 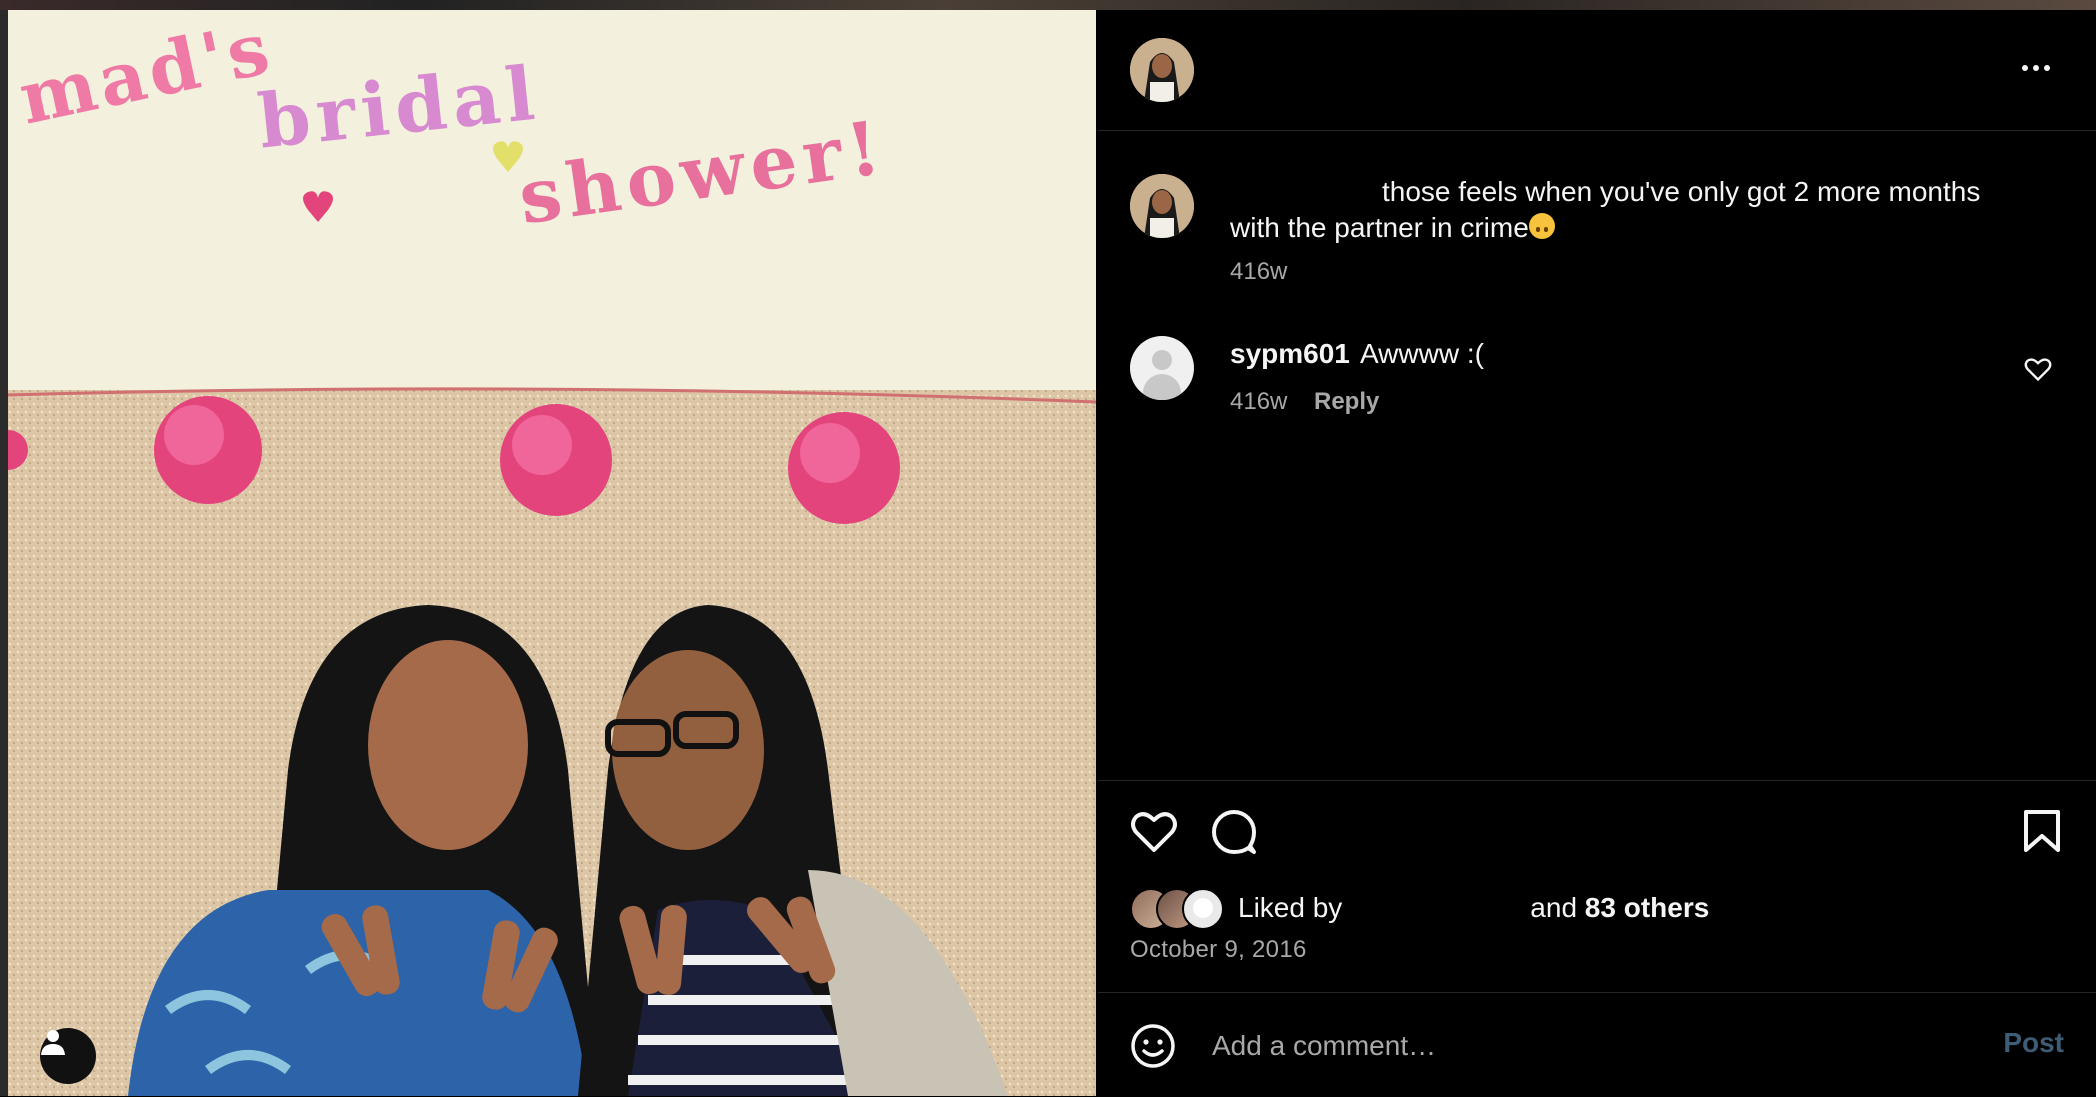 I want to click on tagged-people-button, so click(x=68, y=1056).